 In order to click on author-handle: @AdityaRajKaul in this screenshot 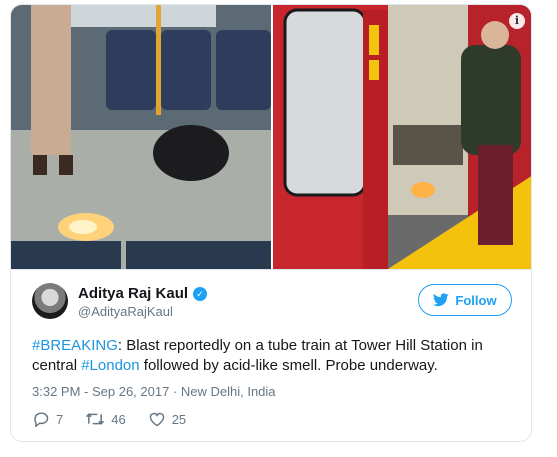, I will do `click(125, 311)`.